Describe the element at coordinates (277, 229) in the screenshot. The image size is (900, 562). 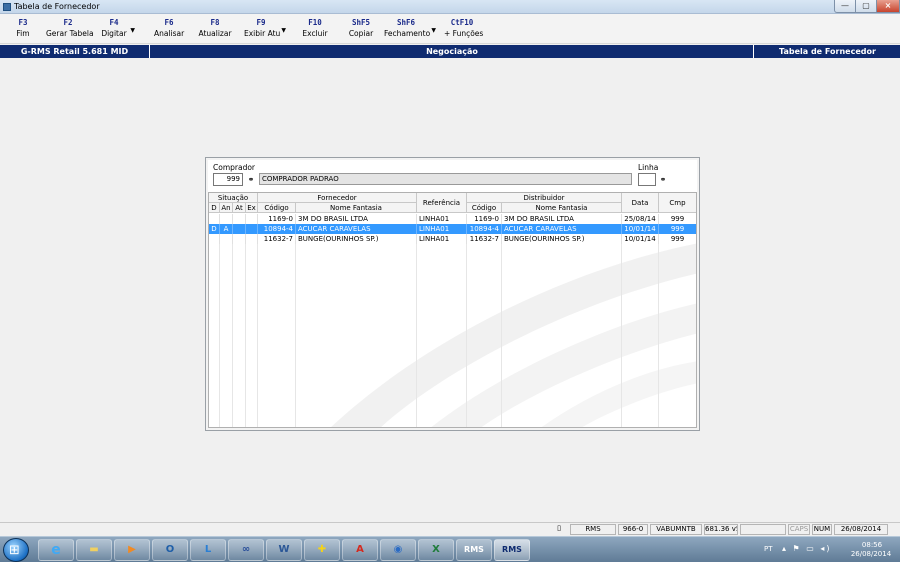
I see `fornecedor-codigo-cell: 10894-4` at that location.